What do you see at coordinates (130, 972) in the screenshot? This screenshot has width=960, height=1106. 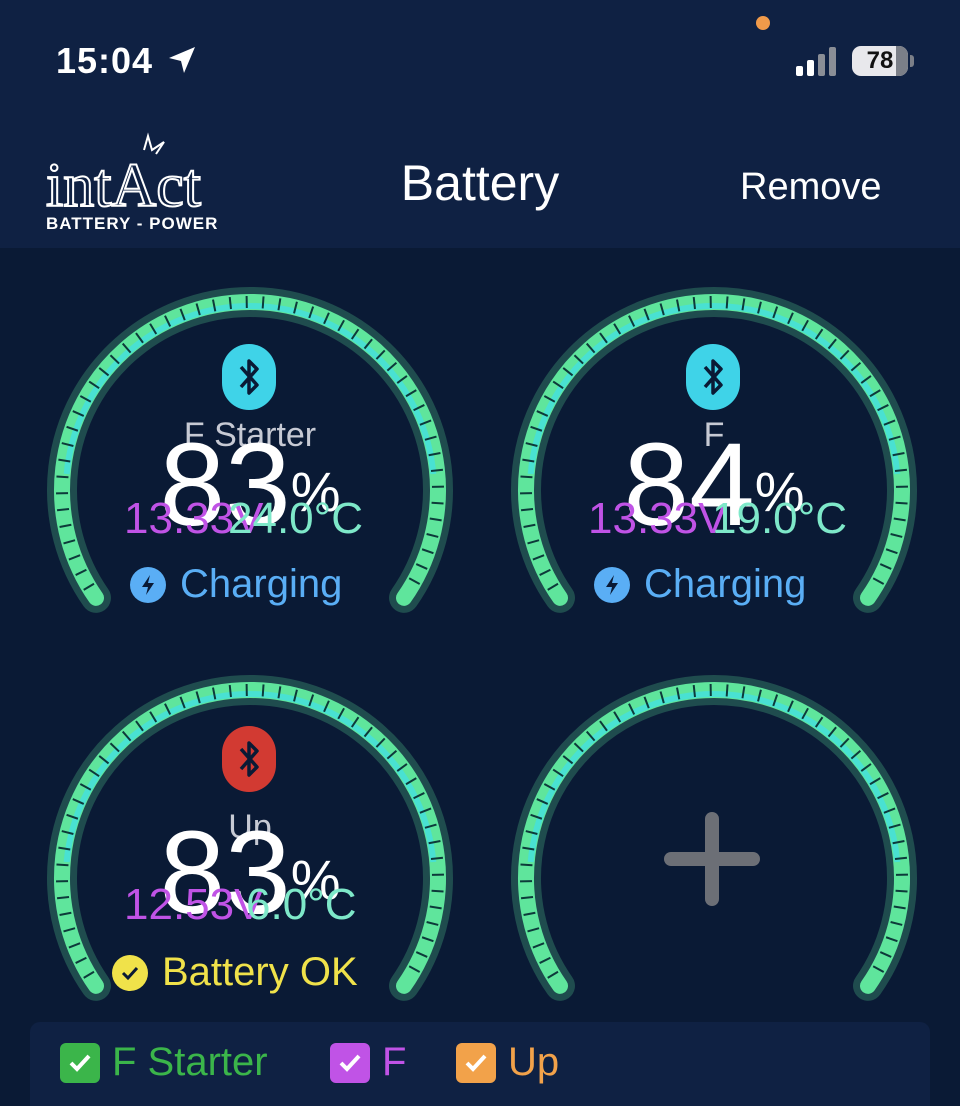 I see `checkmark-circle-icon` at bounding box center [130, 972].